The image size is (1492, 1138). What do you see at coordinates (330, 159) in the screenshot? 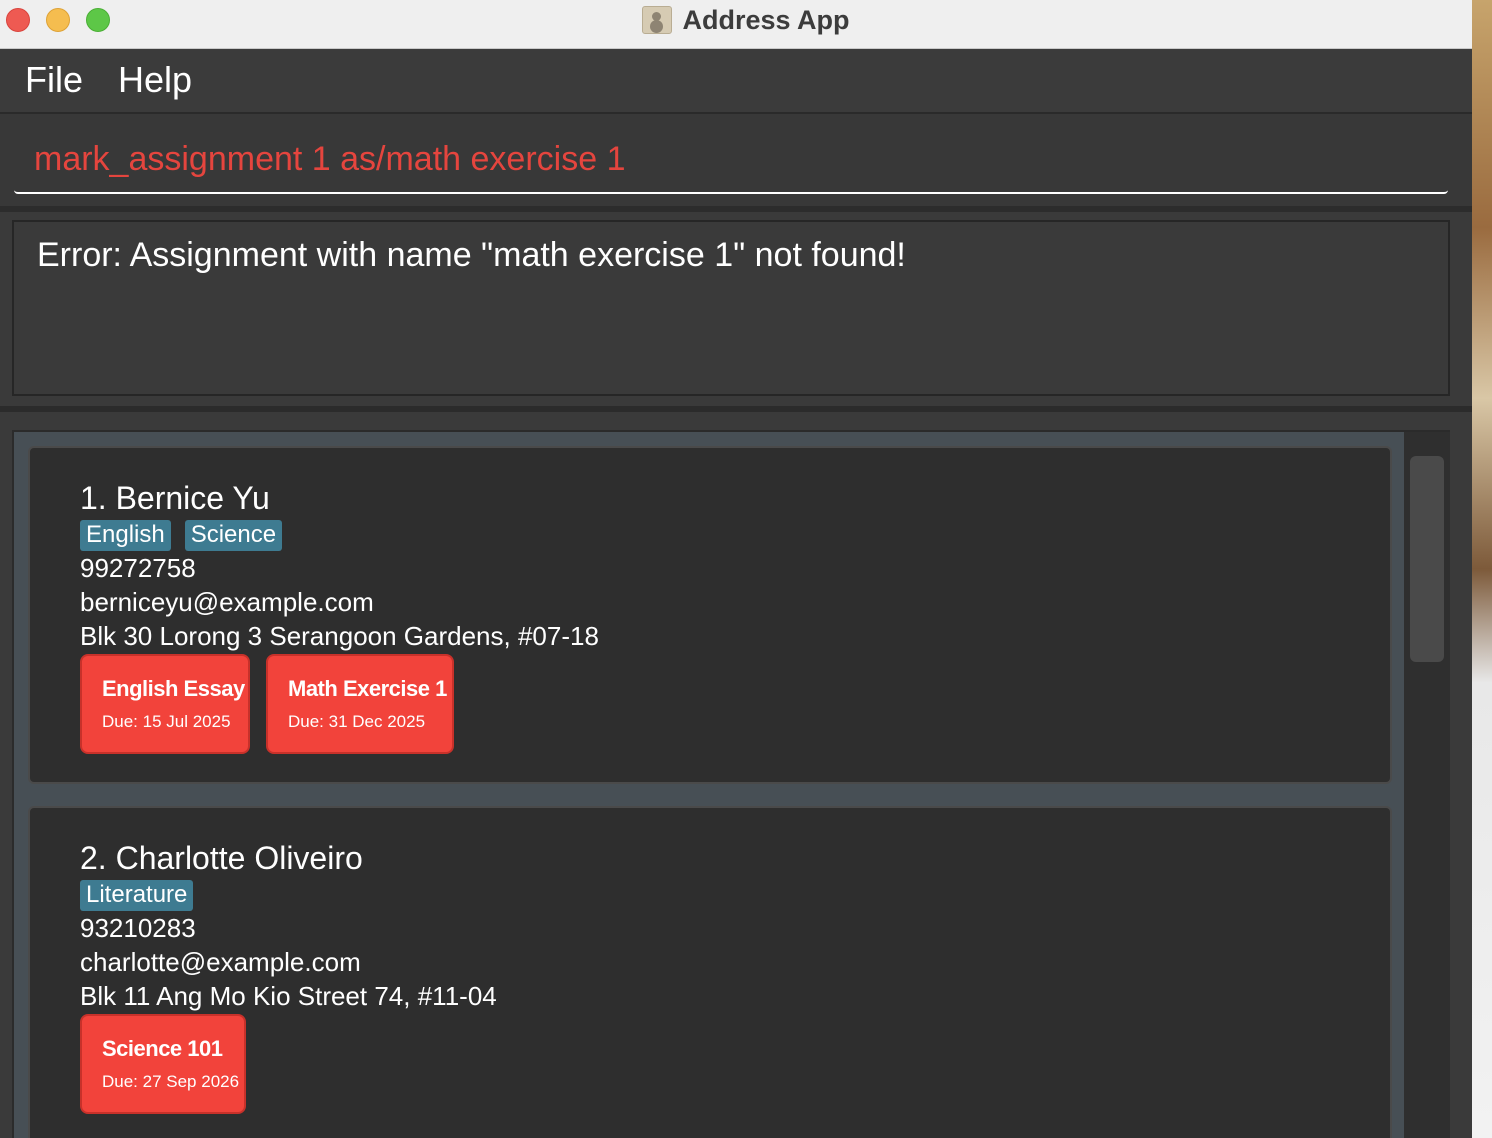
I see `command-text: mark_assignment 1 as/math exercise 1` at bounding box center [330, 159].